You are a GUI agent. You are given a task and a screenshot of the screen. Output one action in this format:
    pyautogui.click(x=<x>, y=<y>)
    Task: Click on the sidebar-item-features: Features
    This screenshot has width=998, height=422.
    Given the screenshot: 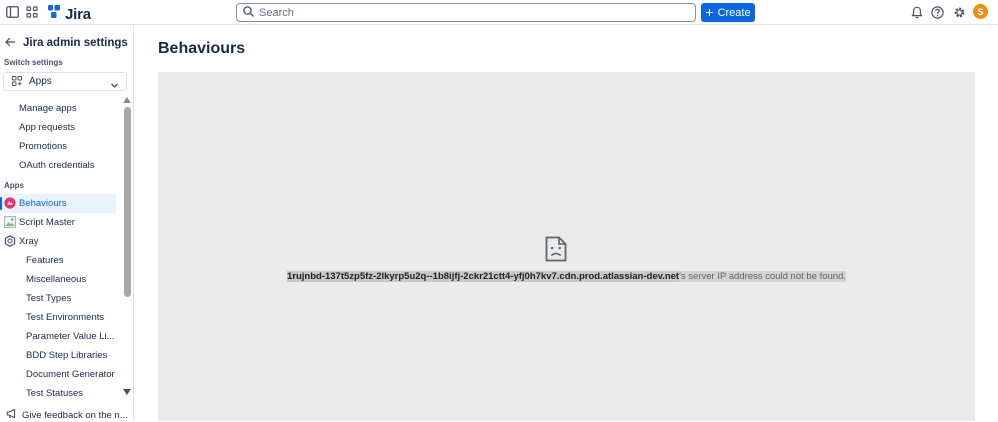 What is the action you would take?
    pyautogui.click(x=58, y=260)
    